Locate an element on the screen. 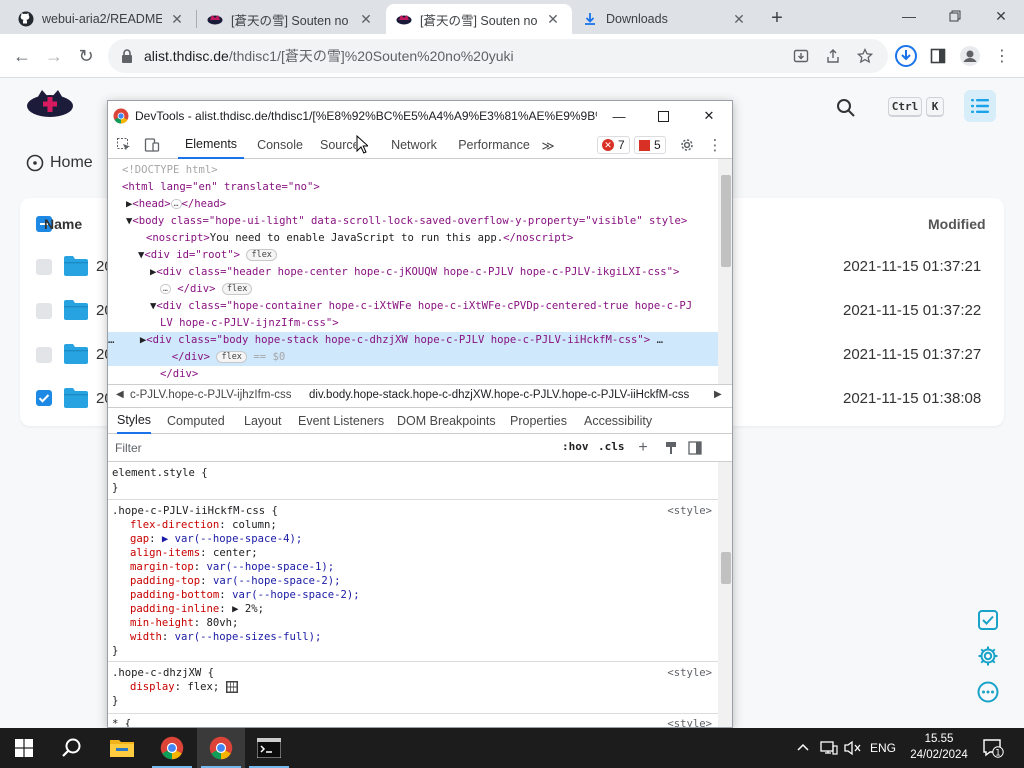  checklist-toggle-icon is located at coordinates (988, 620).